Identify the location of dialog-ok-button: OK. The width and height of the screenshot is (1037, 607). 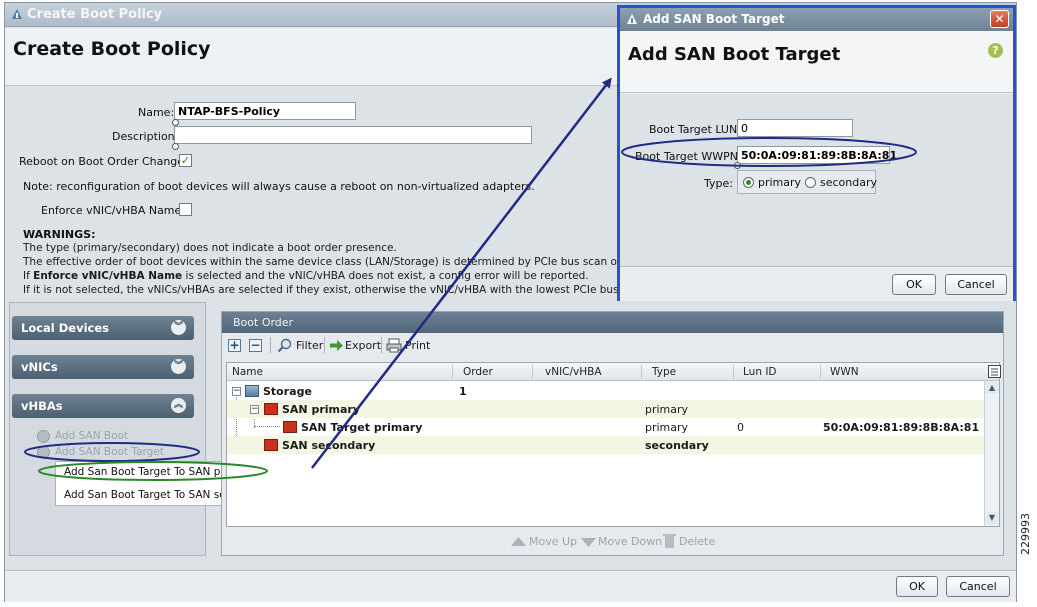
(914, 284).